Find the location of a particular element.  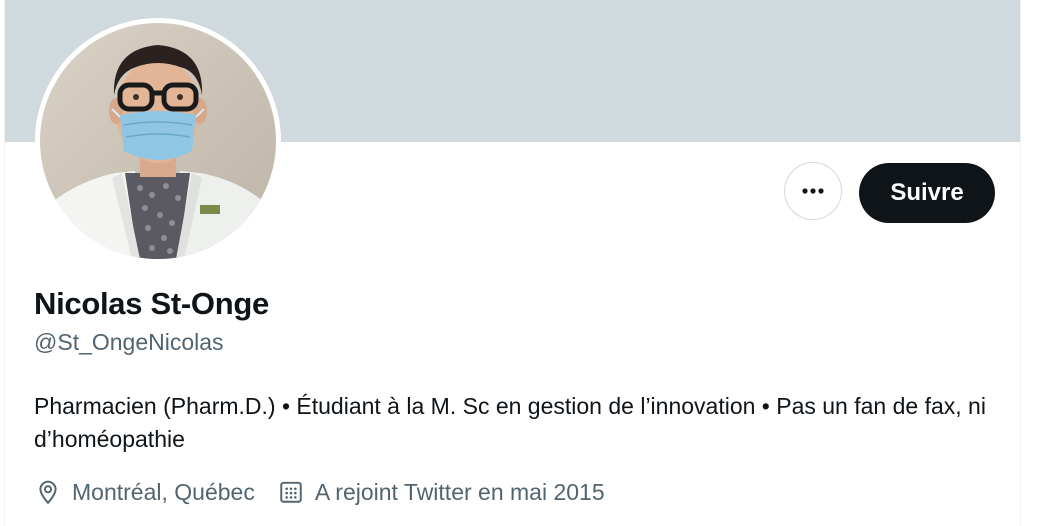

location-pin-icon is located at coordinates (48, 492).